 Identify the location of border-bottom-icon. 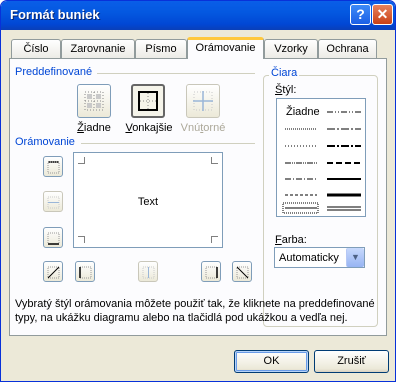
(53, 238).